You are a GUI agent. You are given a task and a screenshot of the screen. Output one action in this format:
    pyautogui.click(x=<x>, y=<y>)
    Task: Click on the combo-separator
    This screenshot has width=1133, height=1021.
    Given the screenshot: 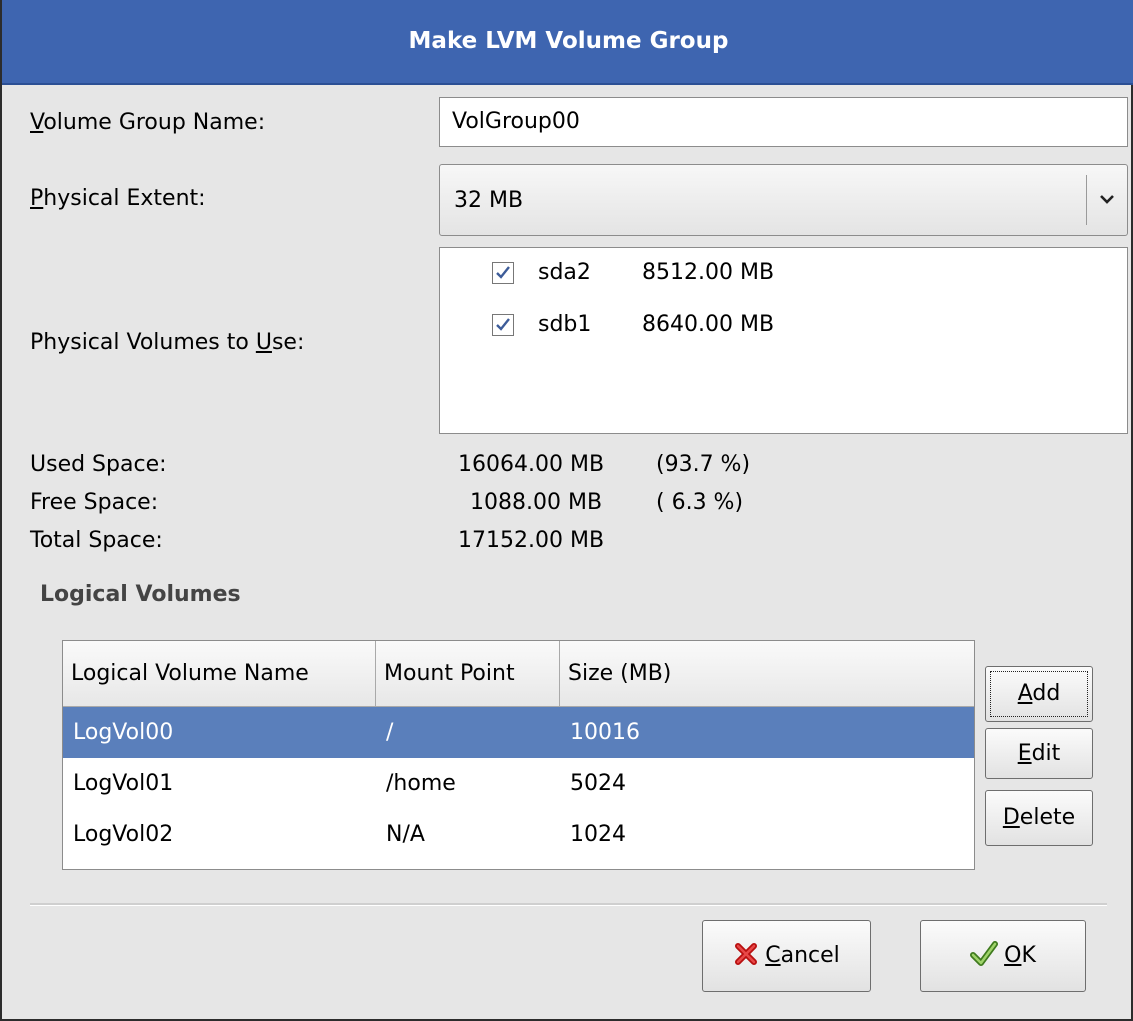 What is the action you would take?
    pyautogui.click(x=1086, y=200)
    